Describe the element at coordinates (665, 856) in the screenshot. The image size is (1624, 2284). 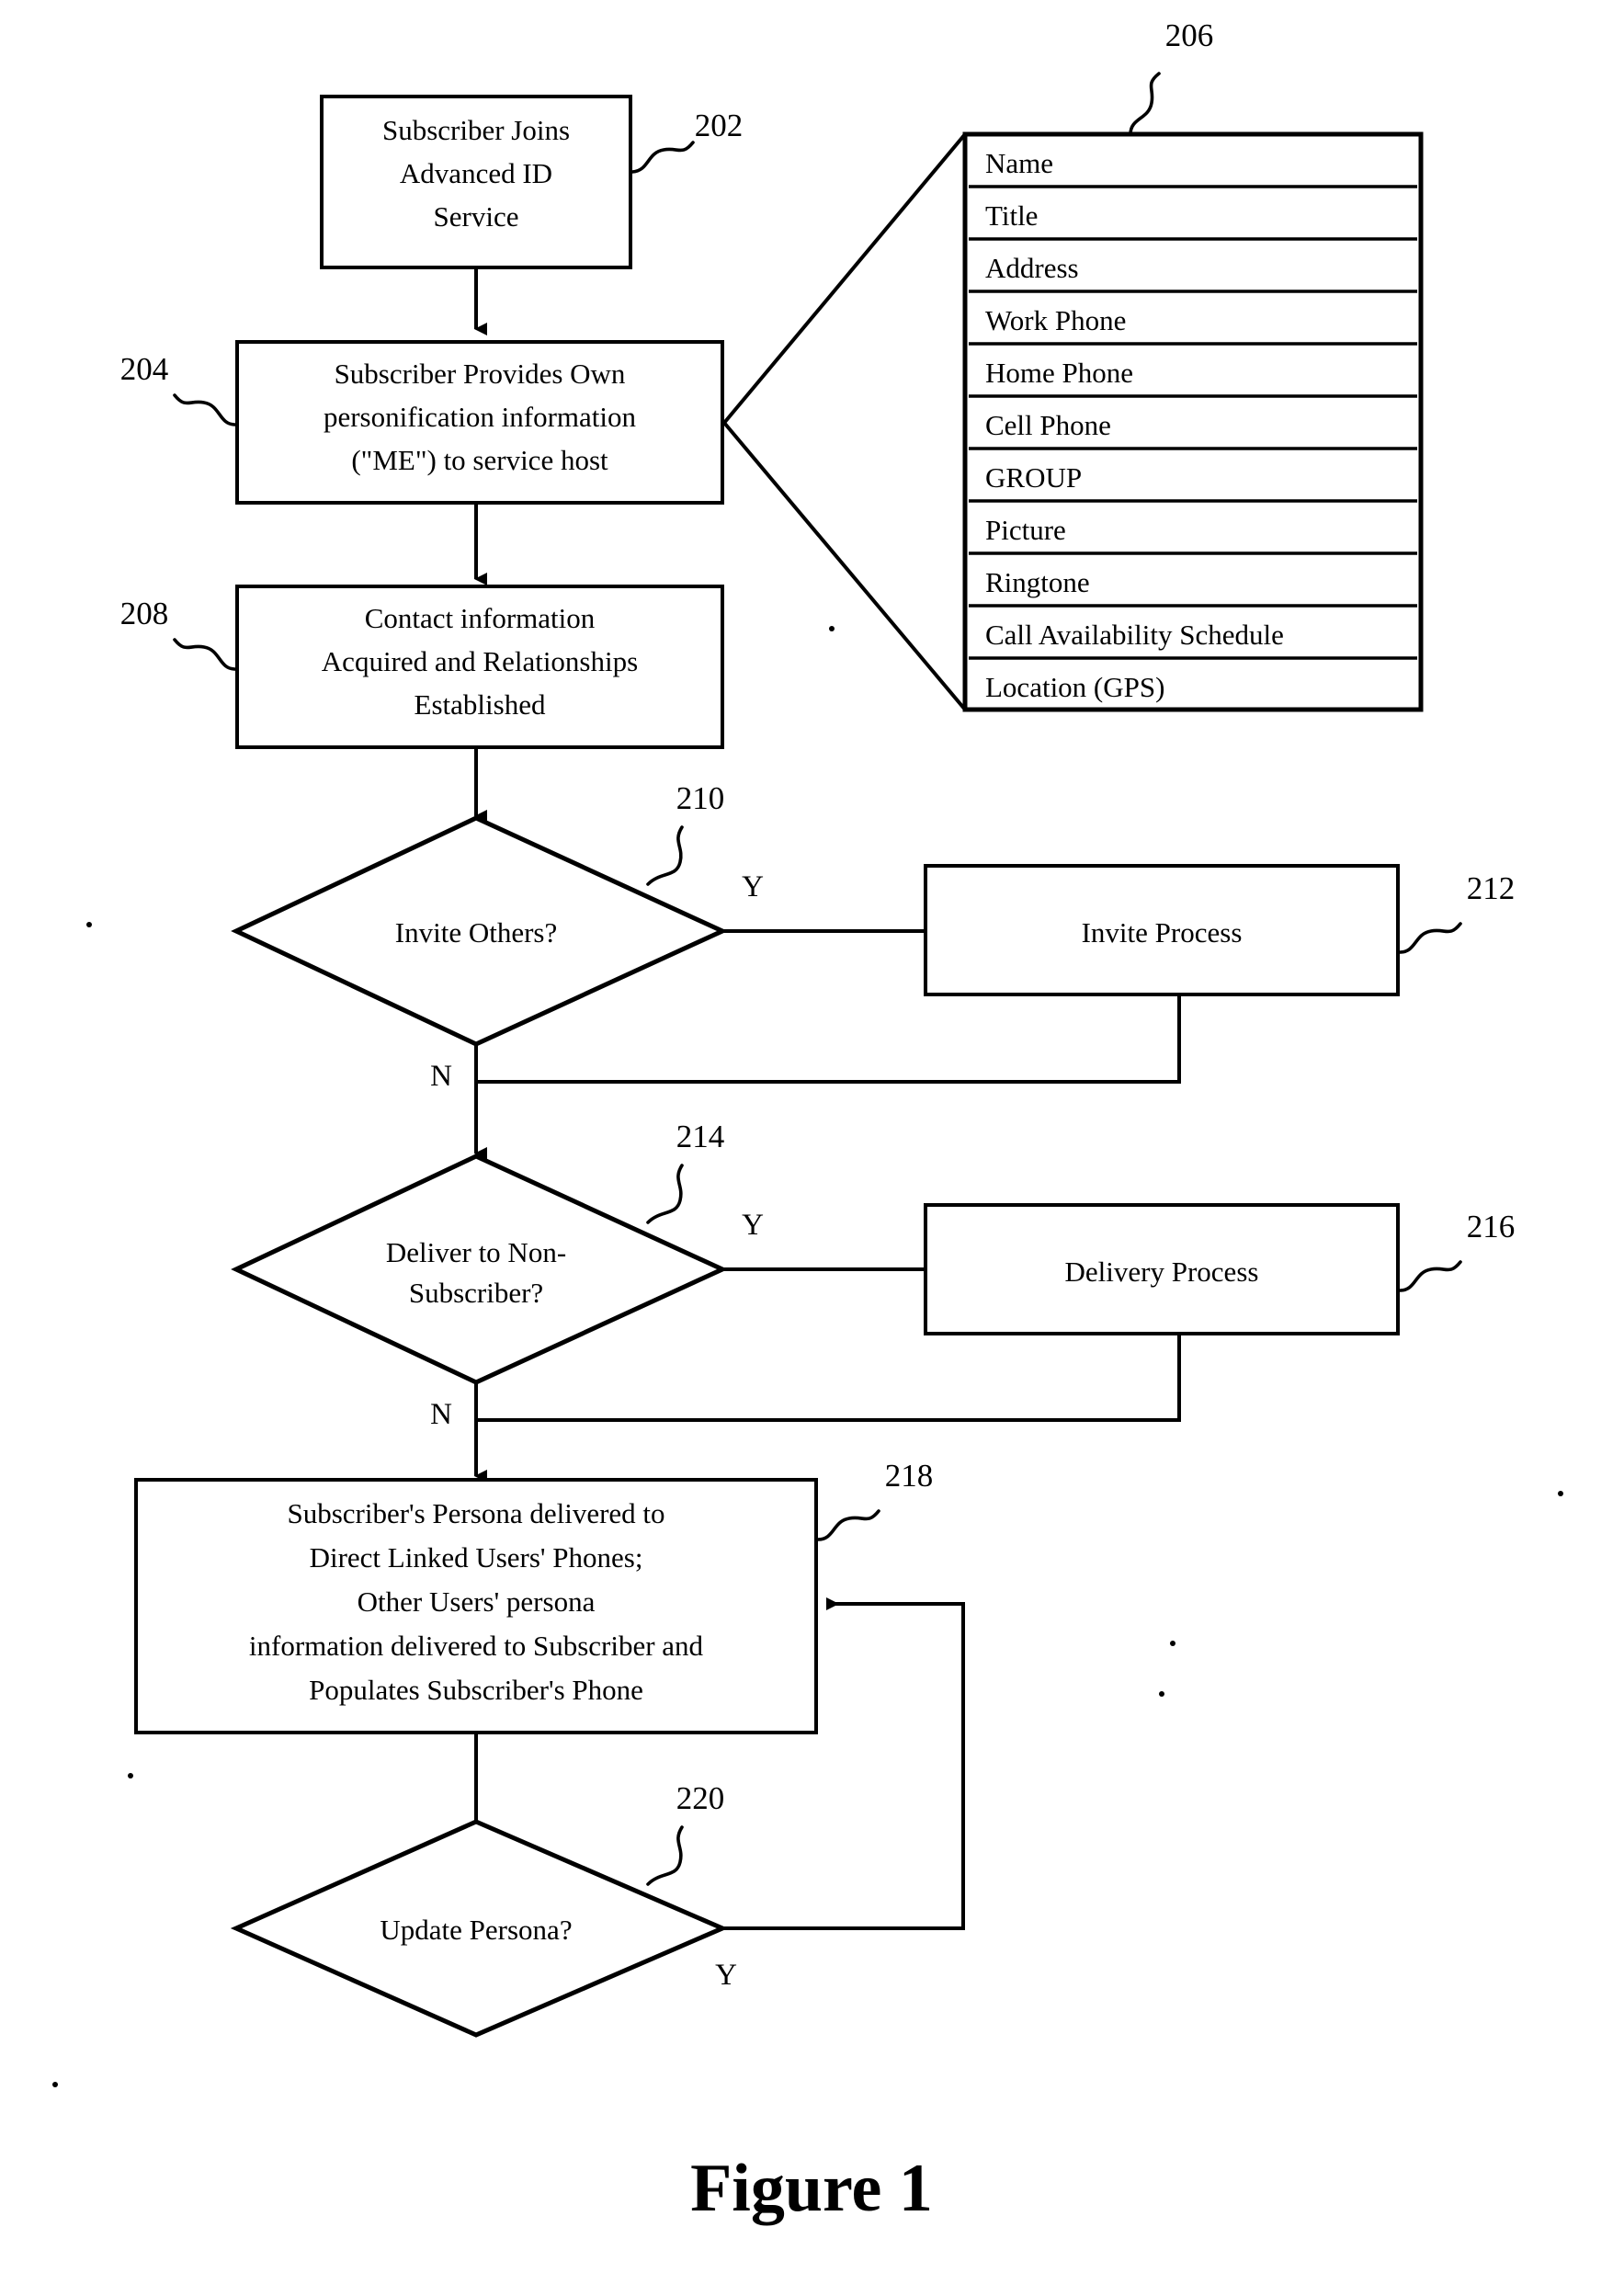
I see `node-210-leader-line` at that location.